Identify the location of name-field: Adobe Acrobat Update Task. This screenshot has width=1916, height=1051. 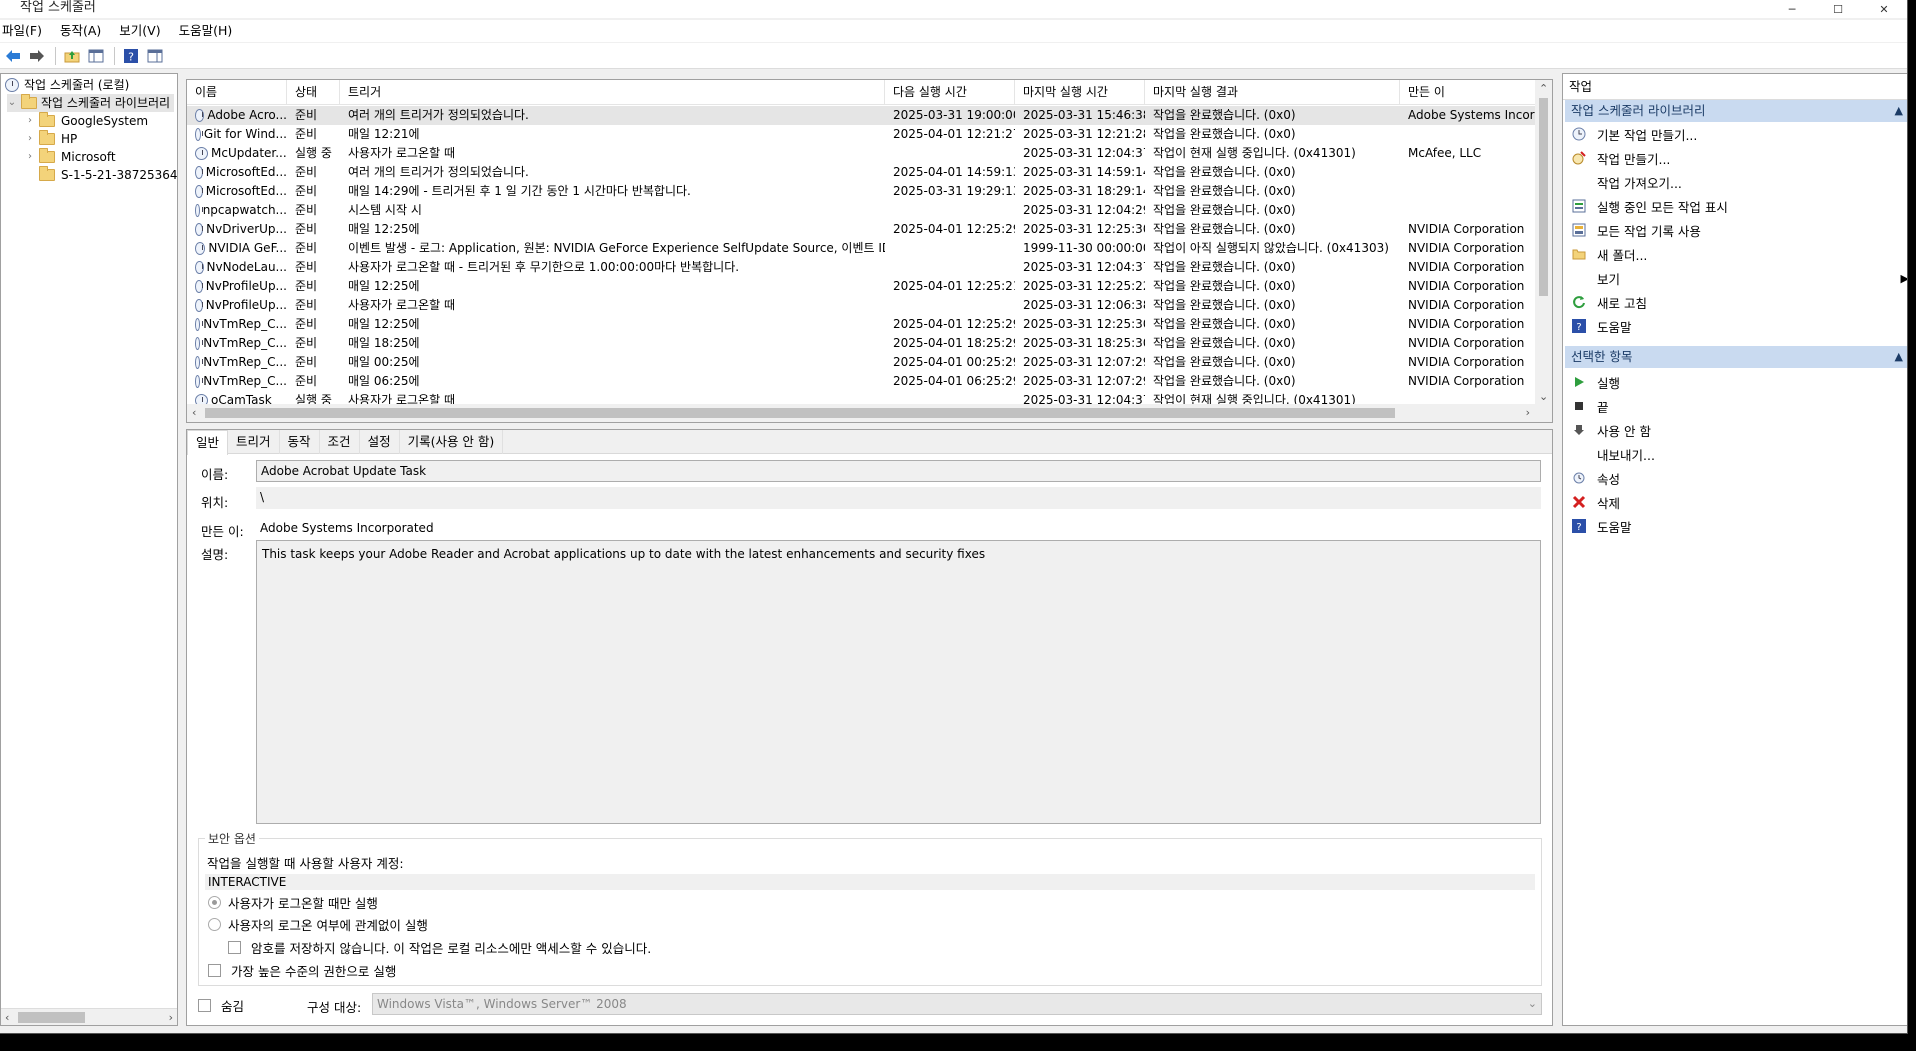
(898, 471).